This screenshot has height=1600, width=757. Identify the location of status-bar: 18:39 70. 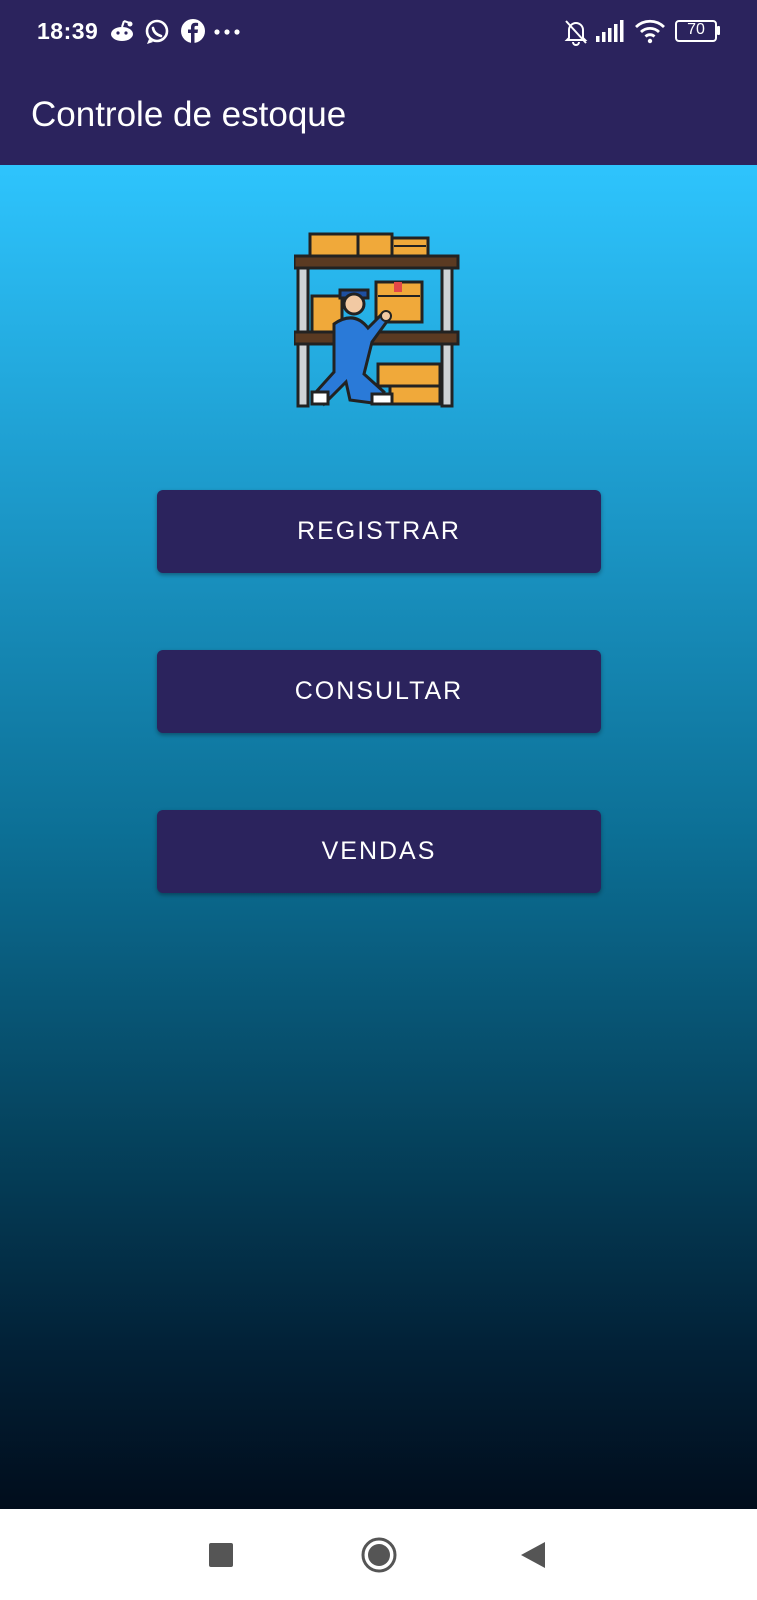
(378, 32).